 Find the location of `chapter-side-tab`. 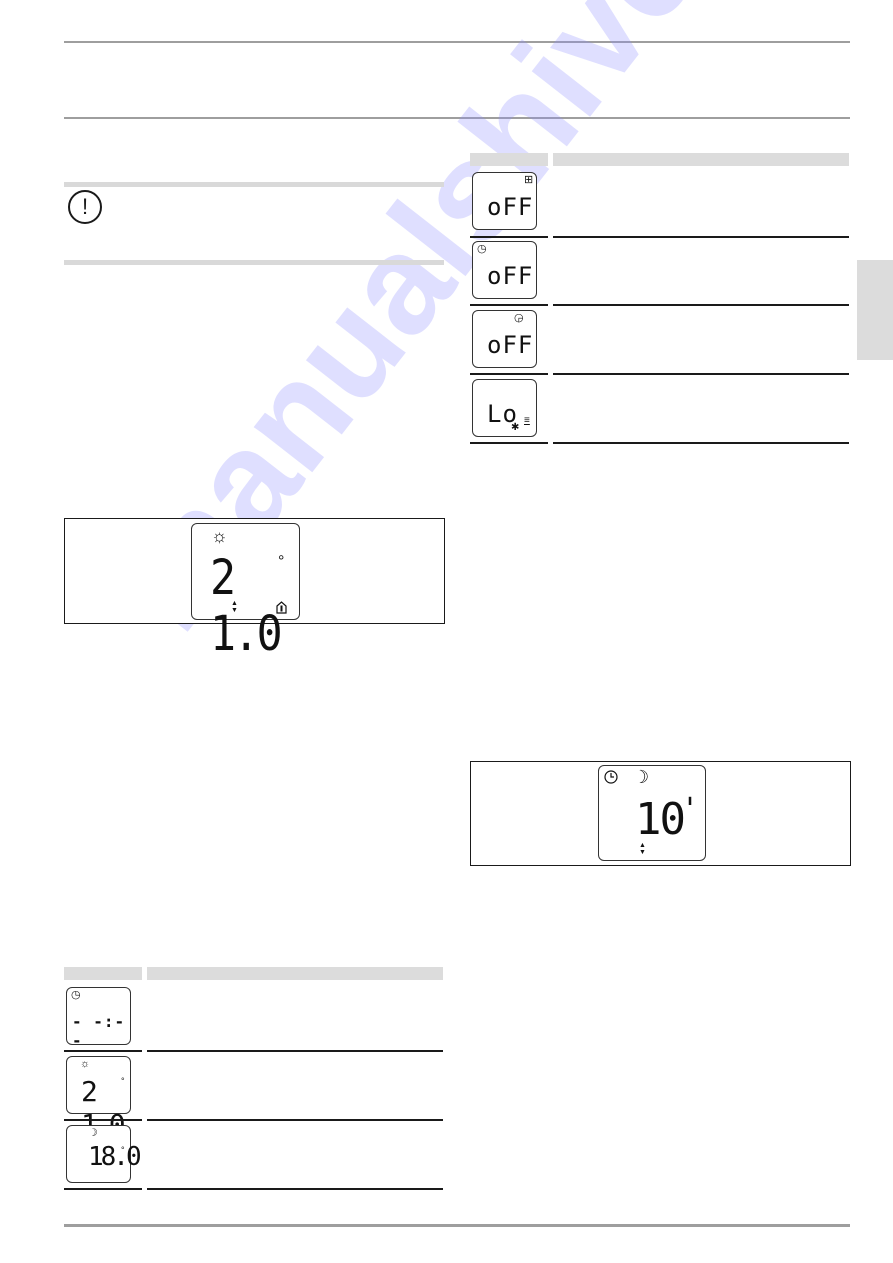

chapter-side-tab is located at coordinates (875, 310).